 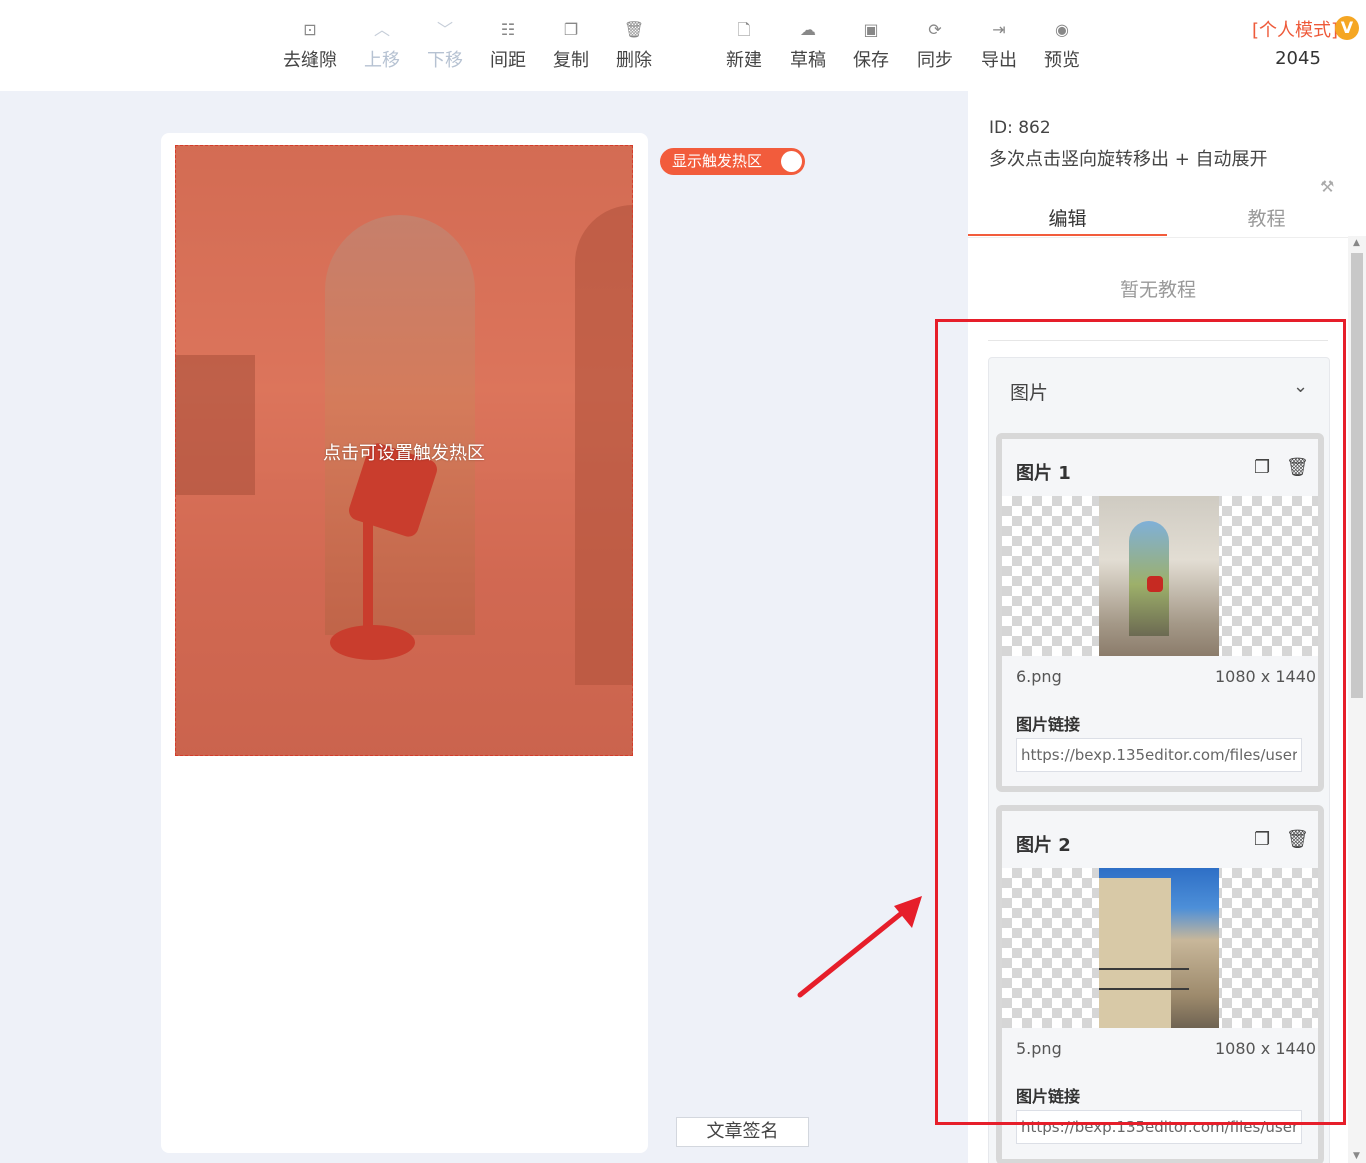 I want to click on annotation-arrow, so click(x=859, y=947).